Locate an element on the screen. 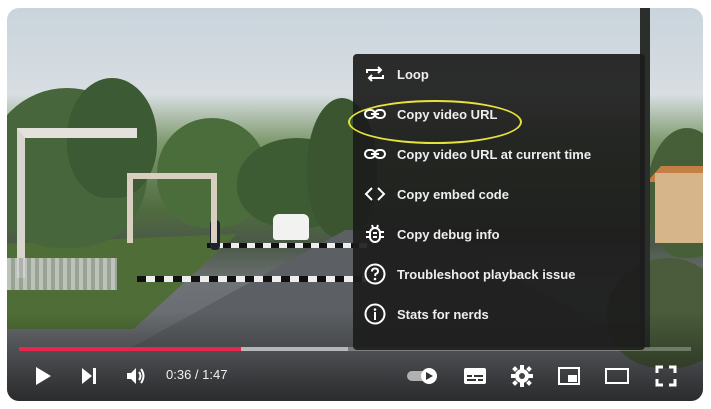 The height and width of the screenshot is (409, 711). bug-icon is located at coordinates (375, 233).